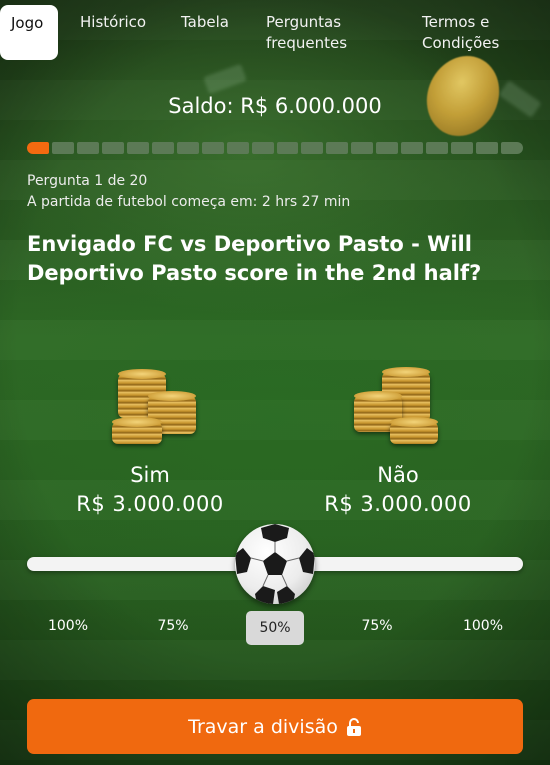  What do you see at coordinates (353, 726) in the screenshot?
I see `lock-icon` at bounding box center [353, 726].